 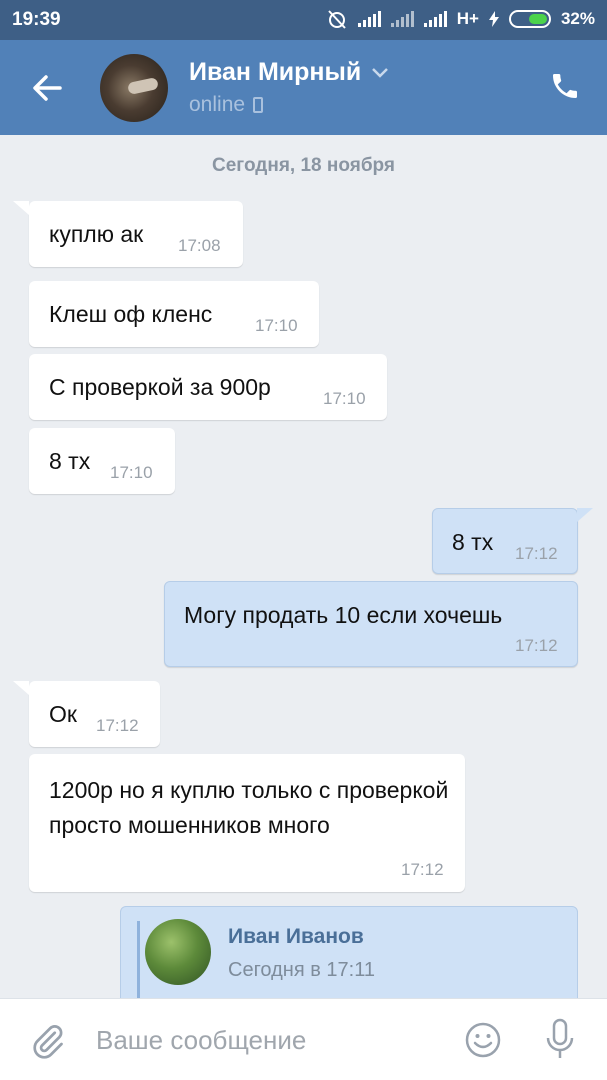 What do you see at coordinates (48, 1041) in the screenshot?
I see `attach-icon` at bounding box center [48, 1041].